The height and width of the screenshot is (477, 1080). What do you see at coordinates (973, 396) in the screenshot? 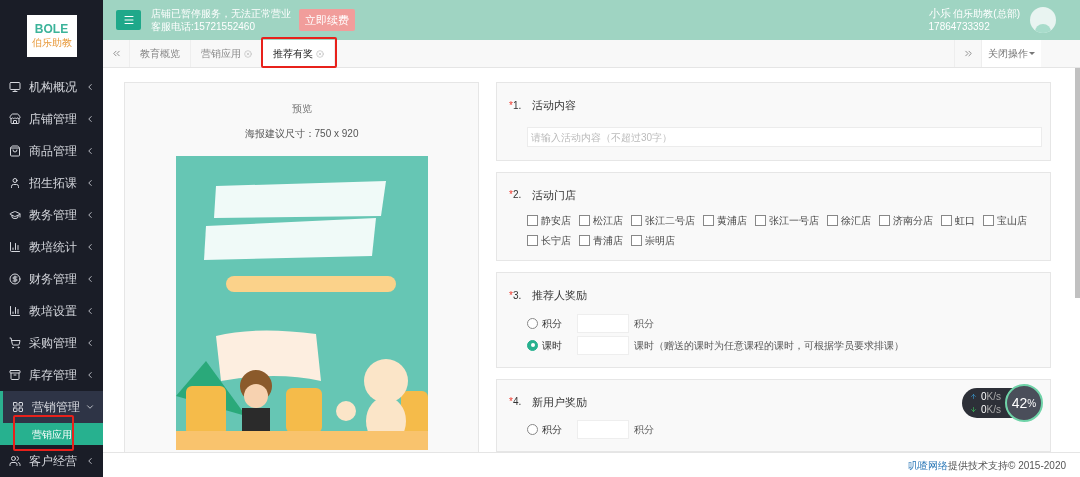
I see `upload-arrow-icon` at bounding box center [973, 396].